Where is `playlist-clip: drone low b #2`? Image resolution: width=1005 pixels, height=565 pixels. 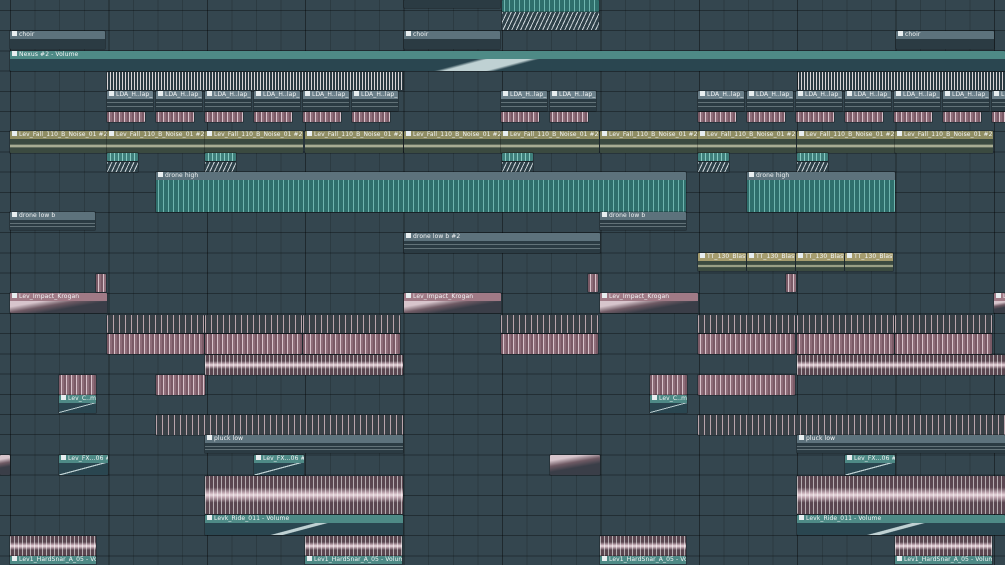
playlist-clip: drone low b #2 is located at coordinates (502, 243).